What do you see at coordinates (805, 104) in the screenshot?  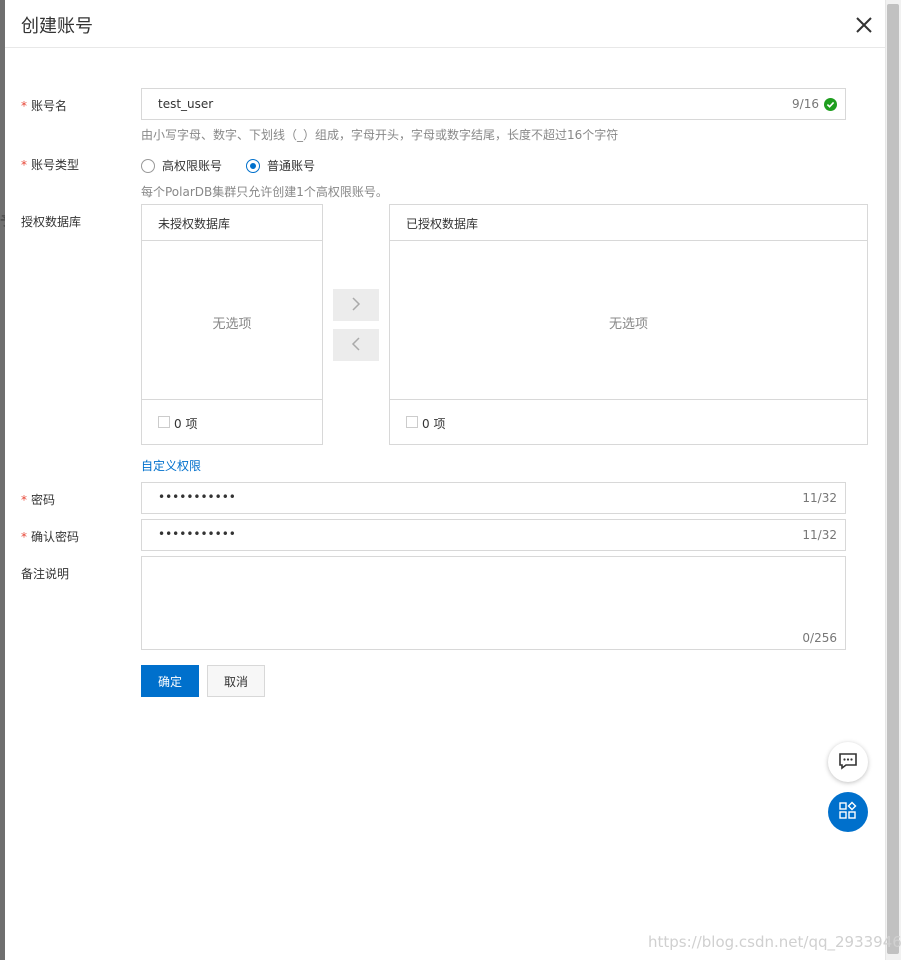 I see `username-count: 9/16` at bounding box center [805, 104].